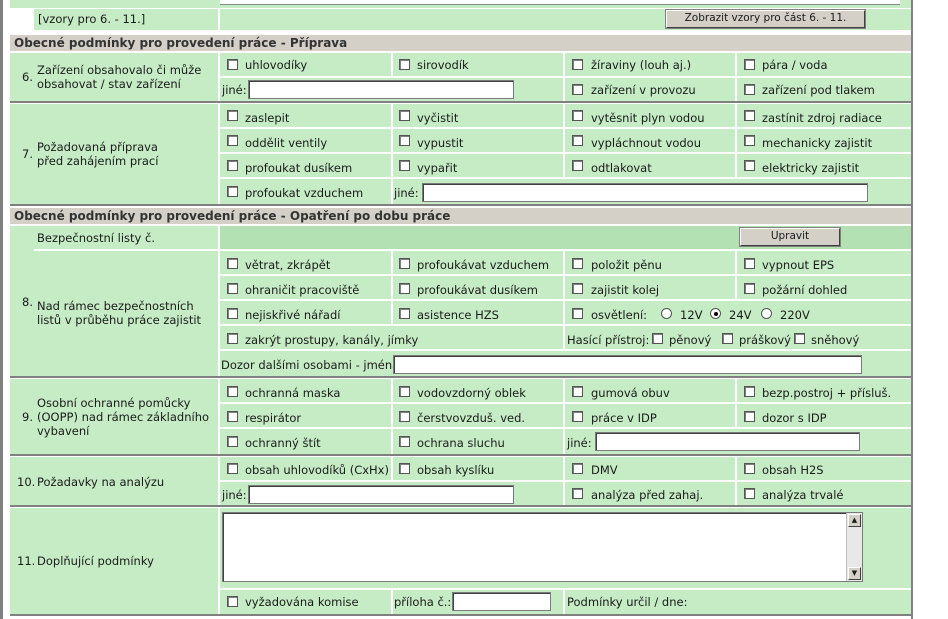 The image size is (948, 619). I want to click on label-foam: položit pěnu, so click(626, 265).